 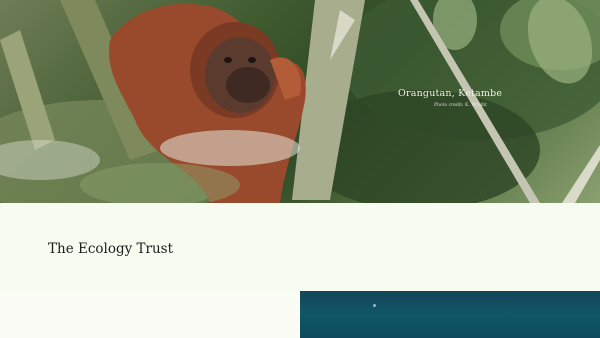 I want to click on caption-credit: Photo credit: K. Wright, so click(x=460, y=105).